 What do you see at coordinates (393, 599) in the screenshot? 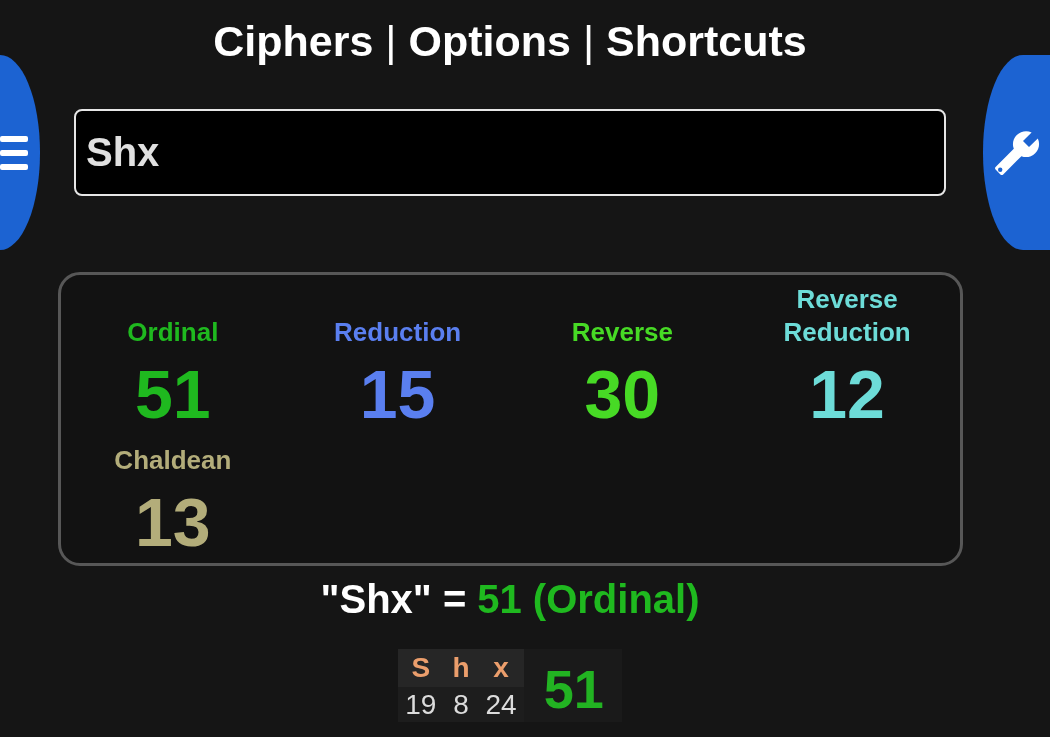
I see `summary-phrase: "Shx" =` at bounding box center [393, 599].